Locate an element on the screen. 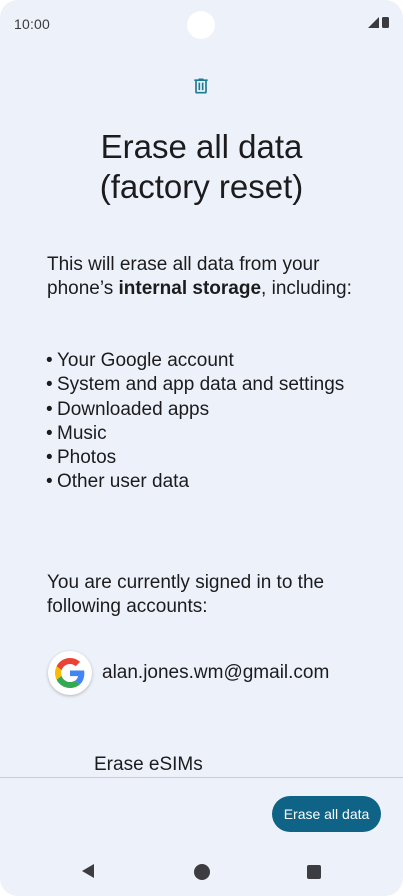 This screenshot has height=896, width=403. status-icons is located at coordinates (378, 22).